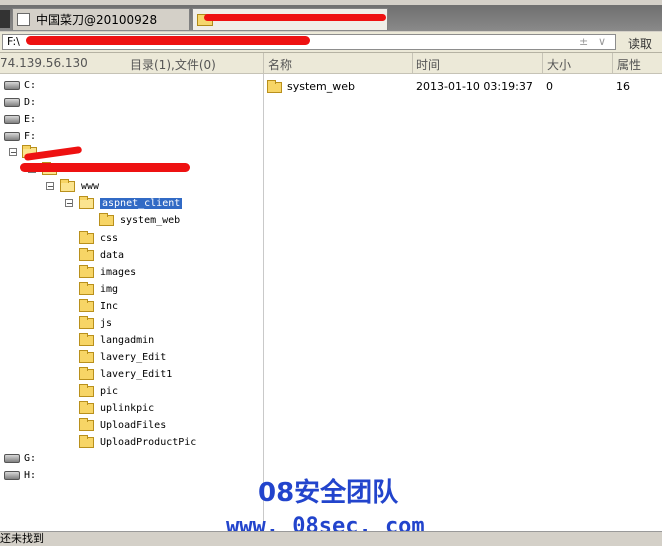 Image resolution: width=662 pixels, height=546 pixels. Describe the element at coordinates (150, 220) in the screenshot. I see `tree-label: system_web` at that location.